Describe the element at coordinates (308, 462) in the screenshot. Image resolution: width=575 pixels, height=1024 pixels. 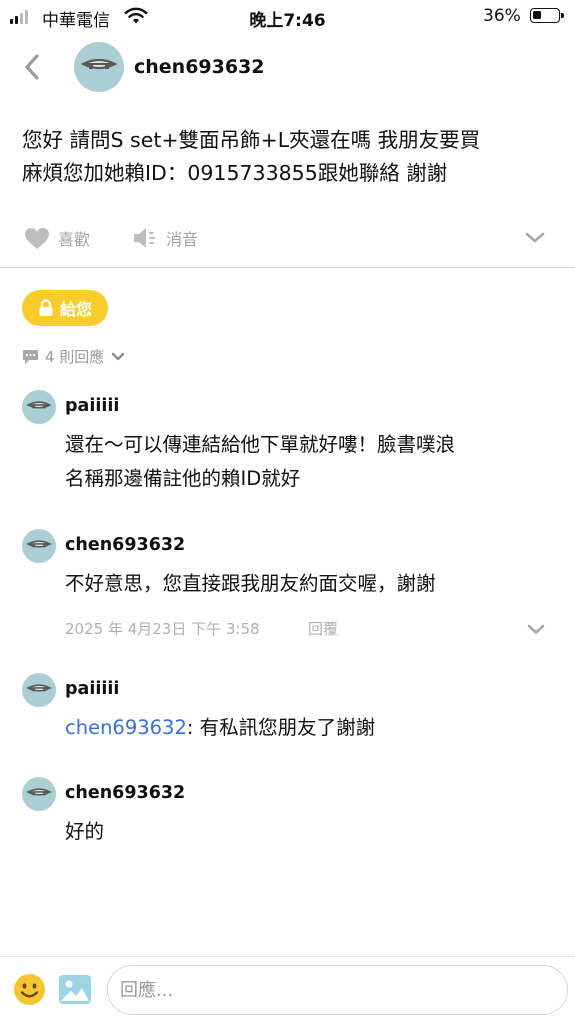
I see `comment-text: 還在～可以傳連結給他下單就好嘍！臉書噗浪 名稱那邊備註他的賴ID就好` at that location.